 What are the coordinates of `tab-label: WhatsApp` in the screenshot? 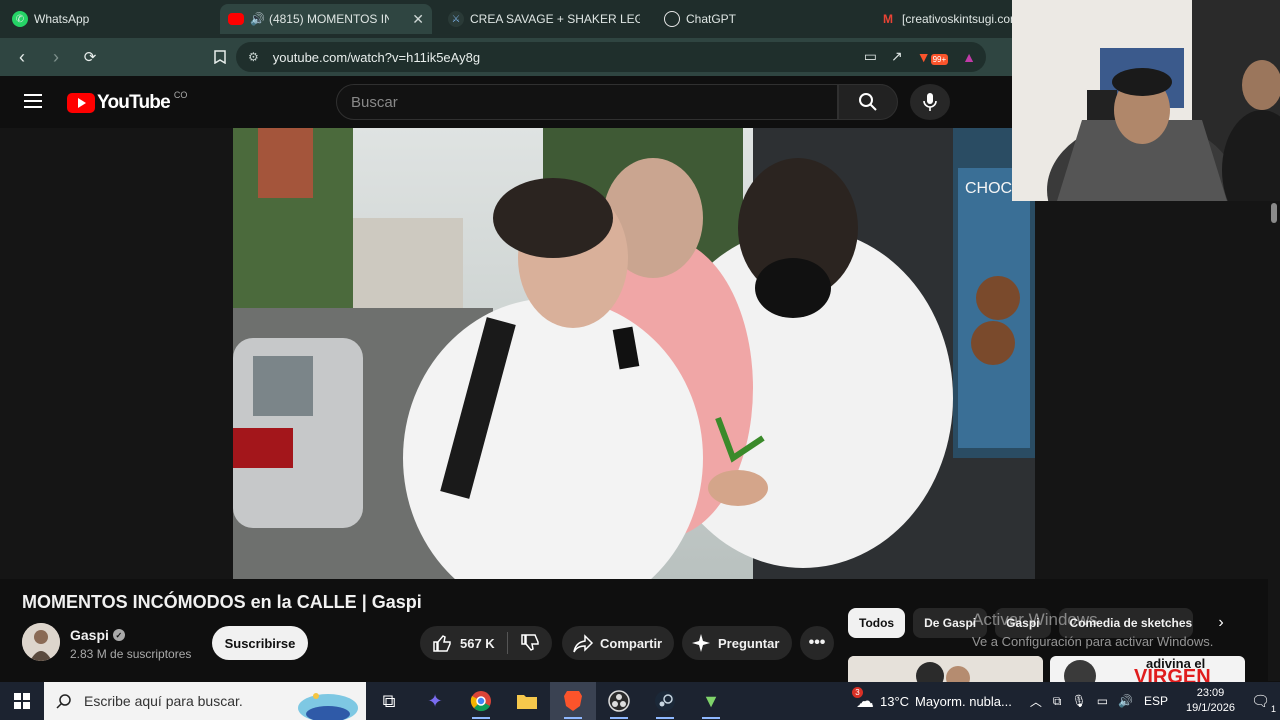 It's located at (62, 19).